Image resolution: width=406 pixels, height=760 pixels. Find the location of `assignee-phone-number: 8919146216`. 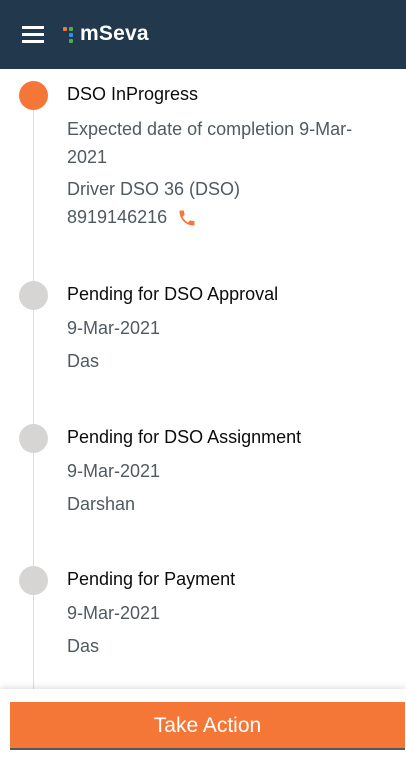

assignee-phone-number: 8919146216 is located at coordinates (117, 217).